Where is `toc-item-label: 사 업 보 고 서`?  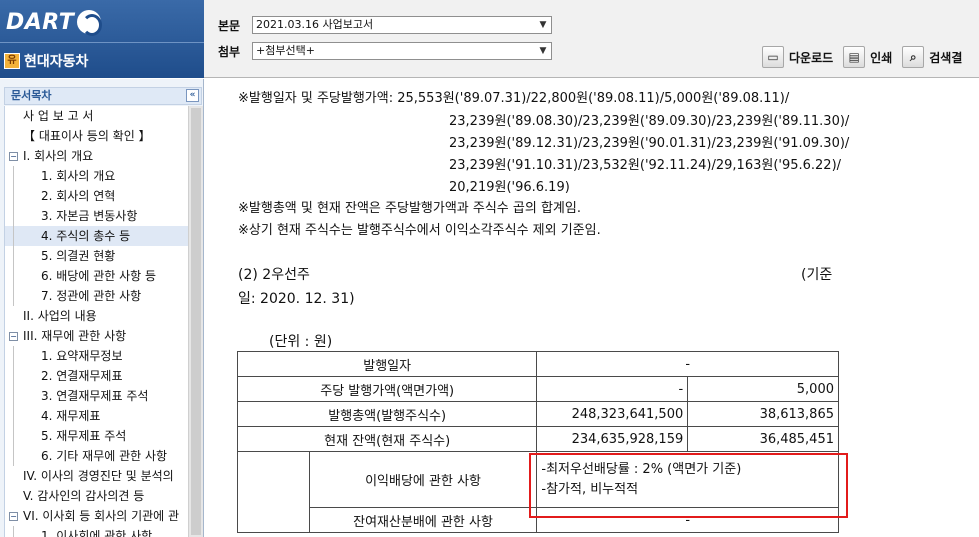 toc-item-label: 사 업 보 고 서 is located at coordinates (58, 116).